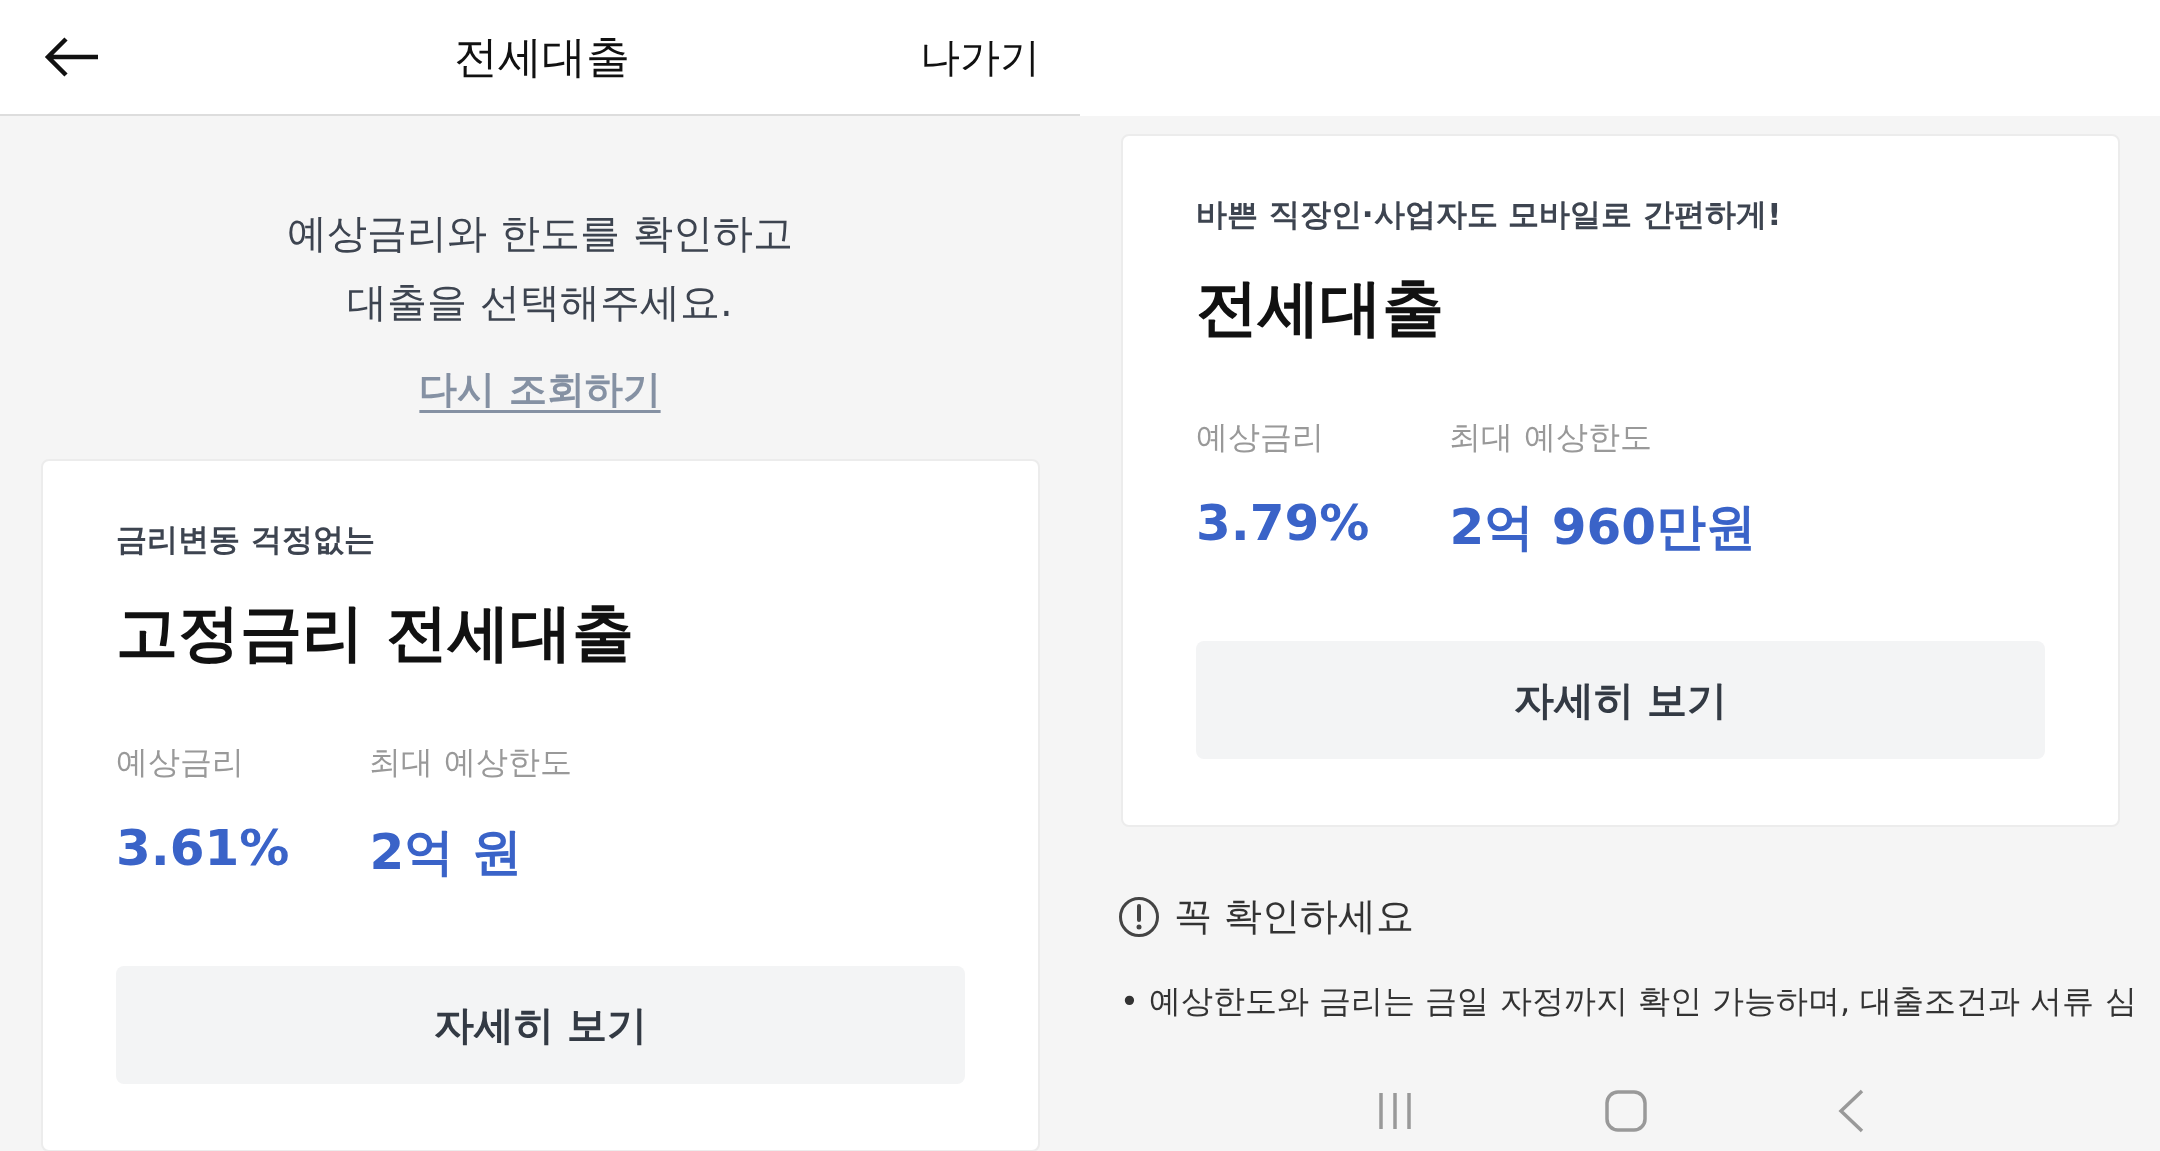  Describe the element at coordinates (1320, 308) in the screenshot. I see `card-title: 전세대출` at that location.